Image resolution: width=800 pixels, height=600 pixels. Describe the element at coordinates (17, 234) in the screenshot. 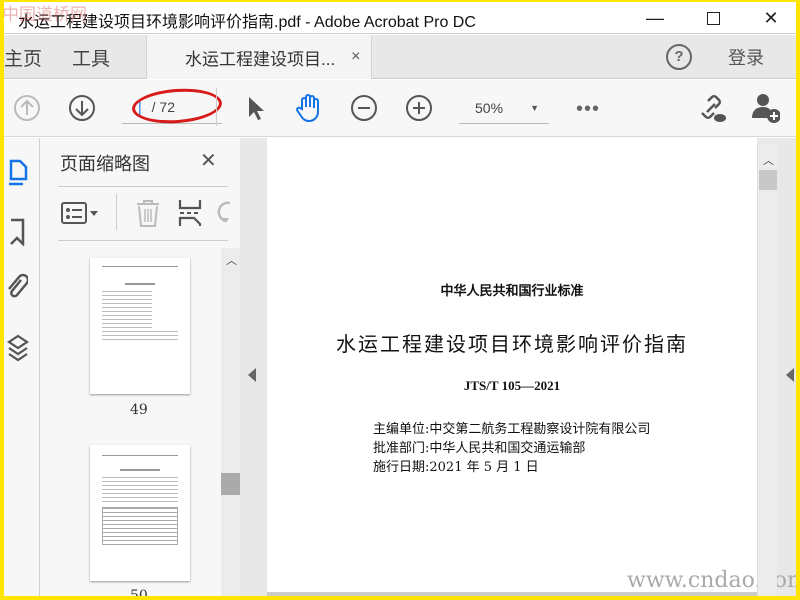

I see `bookmarks-icon` at that location.